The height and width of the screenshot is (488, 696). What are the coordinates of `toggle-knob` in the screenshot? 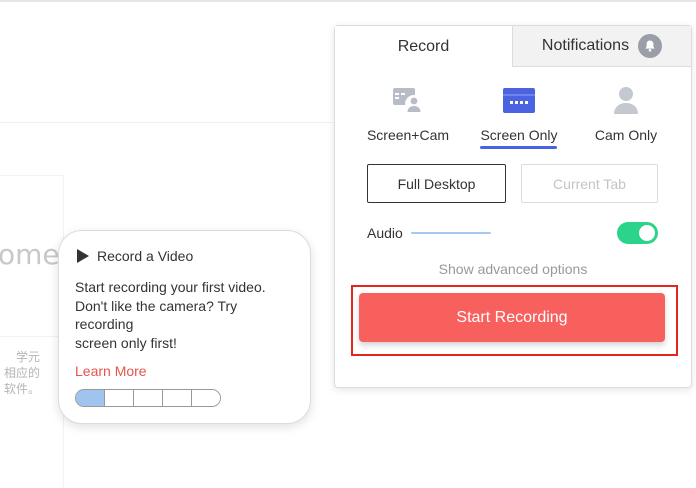 It's located at (647, 233).